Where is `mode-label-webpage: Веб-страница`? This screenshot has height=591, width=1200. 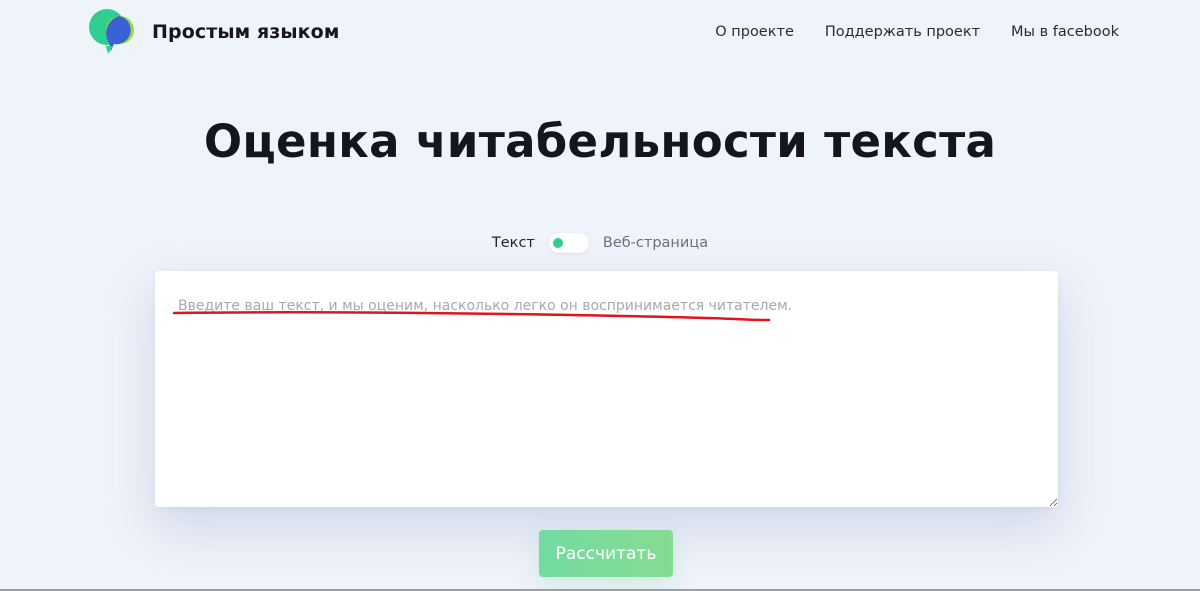 mode-label-webpage: Веб-страница is located at coordinates (655, 243).